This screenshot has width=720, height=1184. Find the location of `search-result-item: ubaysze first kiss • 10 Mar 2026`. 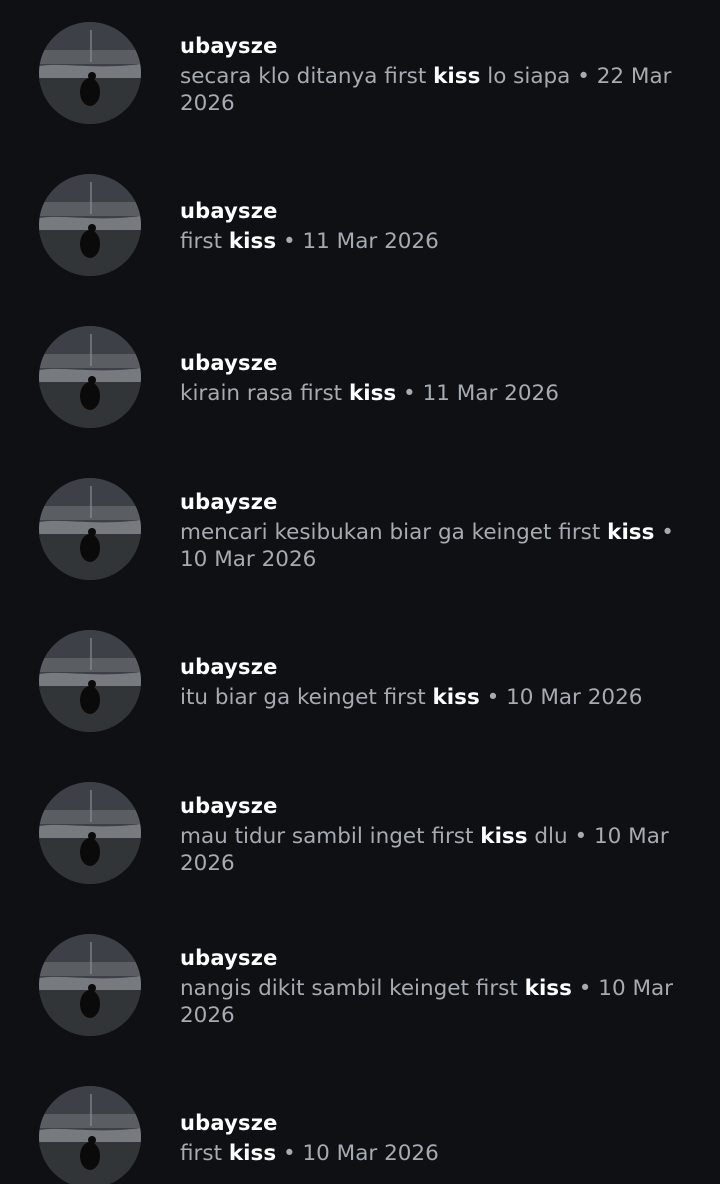

search-result-item: ubaysze first kiss • 10 Mar 2026 is located at coordinates (360, 1124).